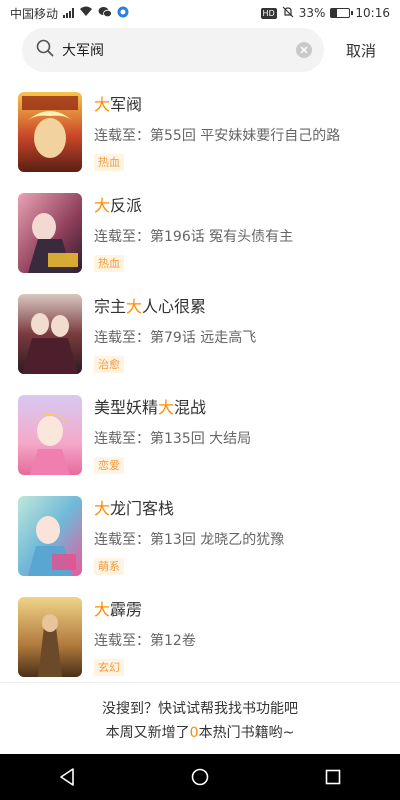 The width and height of the screenshot is (400, 800). I want to click on comic-title: 大军阀, so click(243, 105).